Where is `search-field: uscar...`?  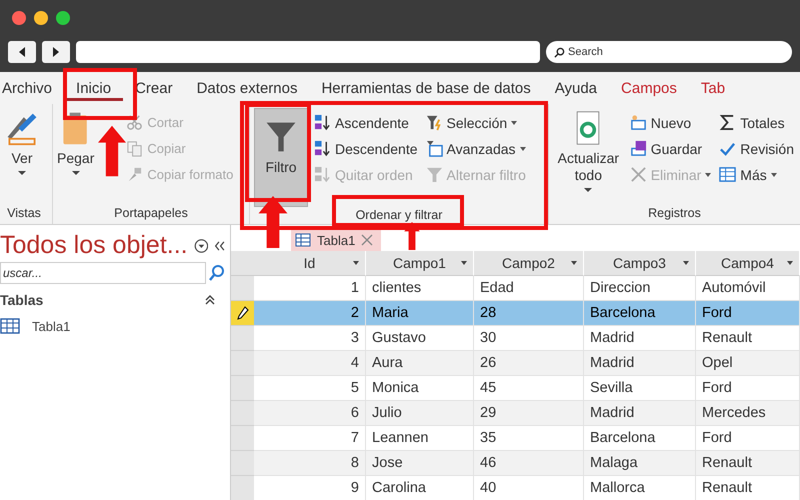
search-field: uscar... is located at coordinates (103, 273).